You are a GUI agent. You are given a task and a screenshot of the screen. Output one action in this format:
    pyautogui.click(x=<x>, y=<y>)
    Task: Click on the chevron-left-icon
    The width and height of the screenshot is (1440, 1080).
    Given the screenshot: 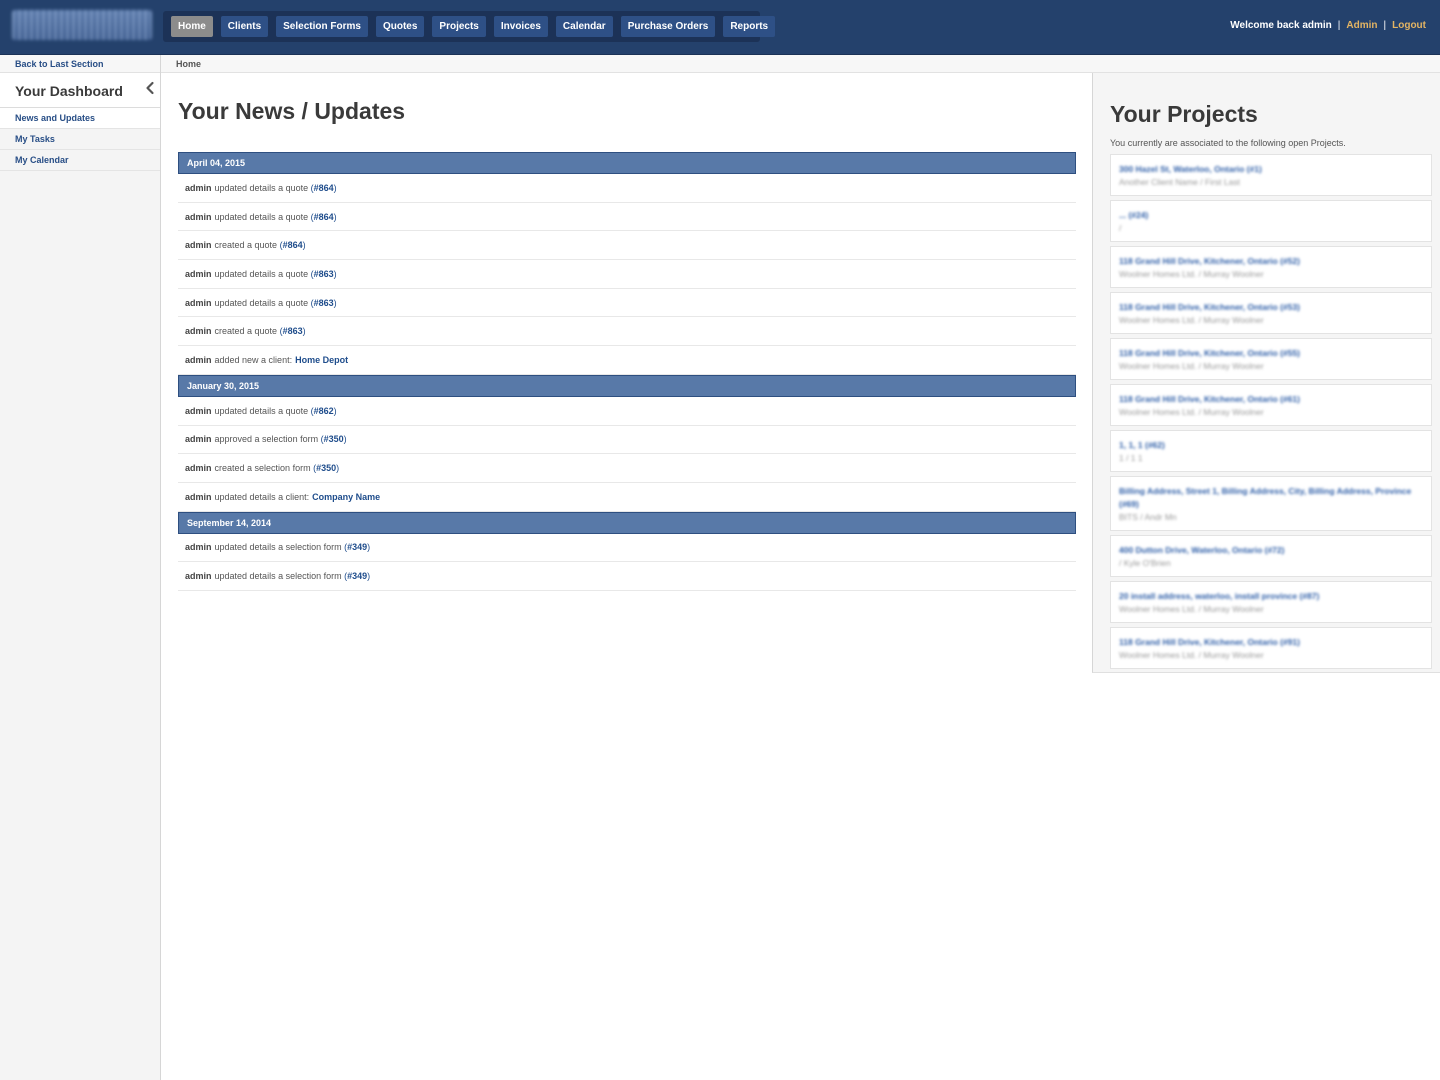 What is the action you would take?
    pyautogui.click(x=150, y=88)
    